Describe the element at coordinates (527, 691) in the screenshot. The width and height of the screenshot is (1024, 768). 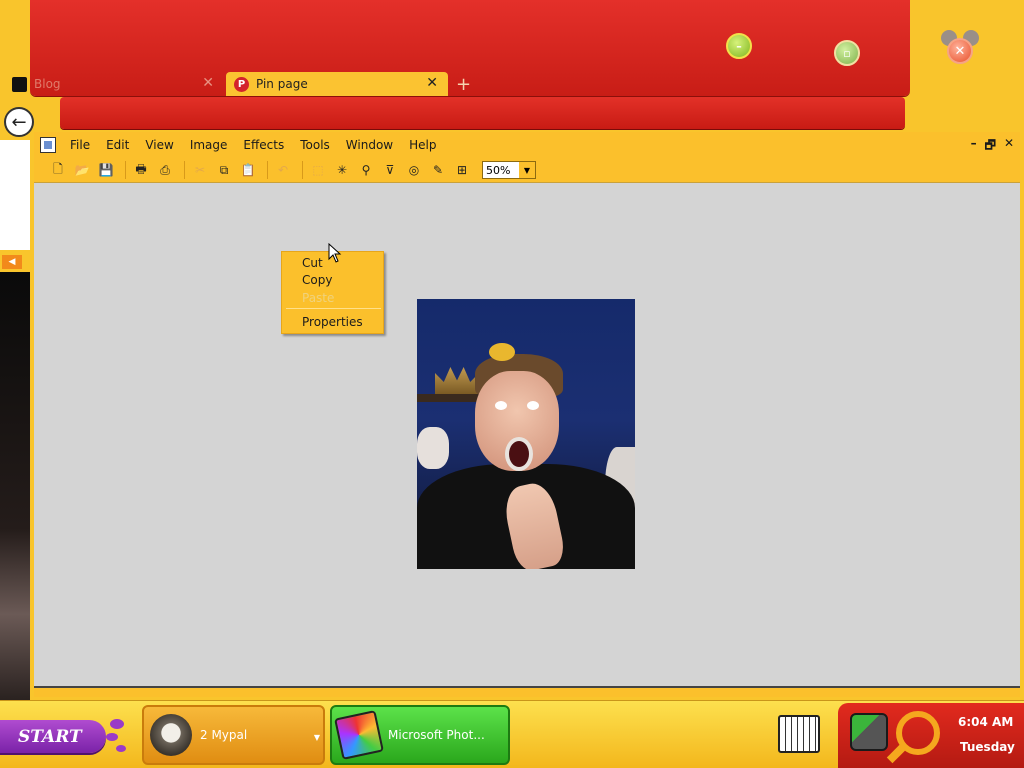
I see `status-bar` at that location.